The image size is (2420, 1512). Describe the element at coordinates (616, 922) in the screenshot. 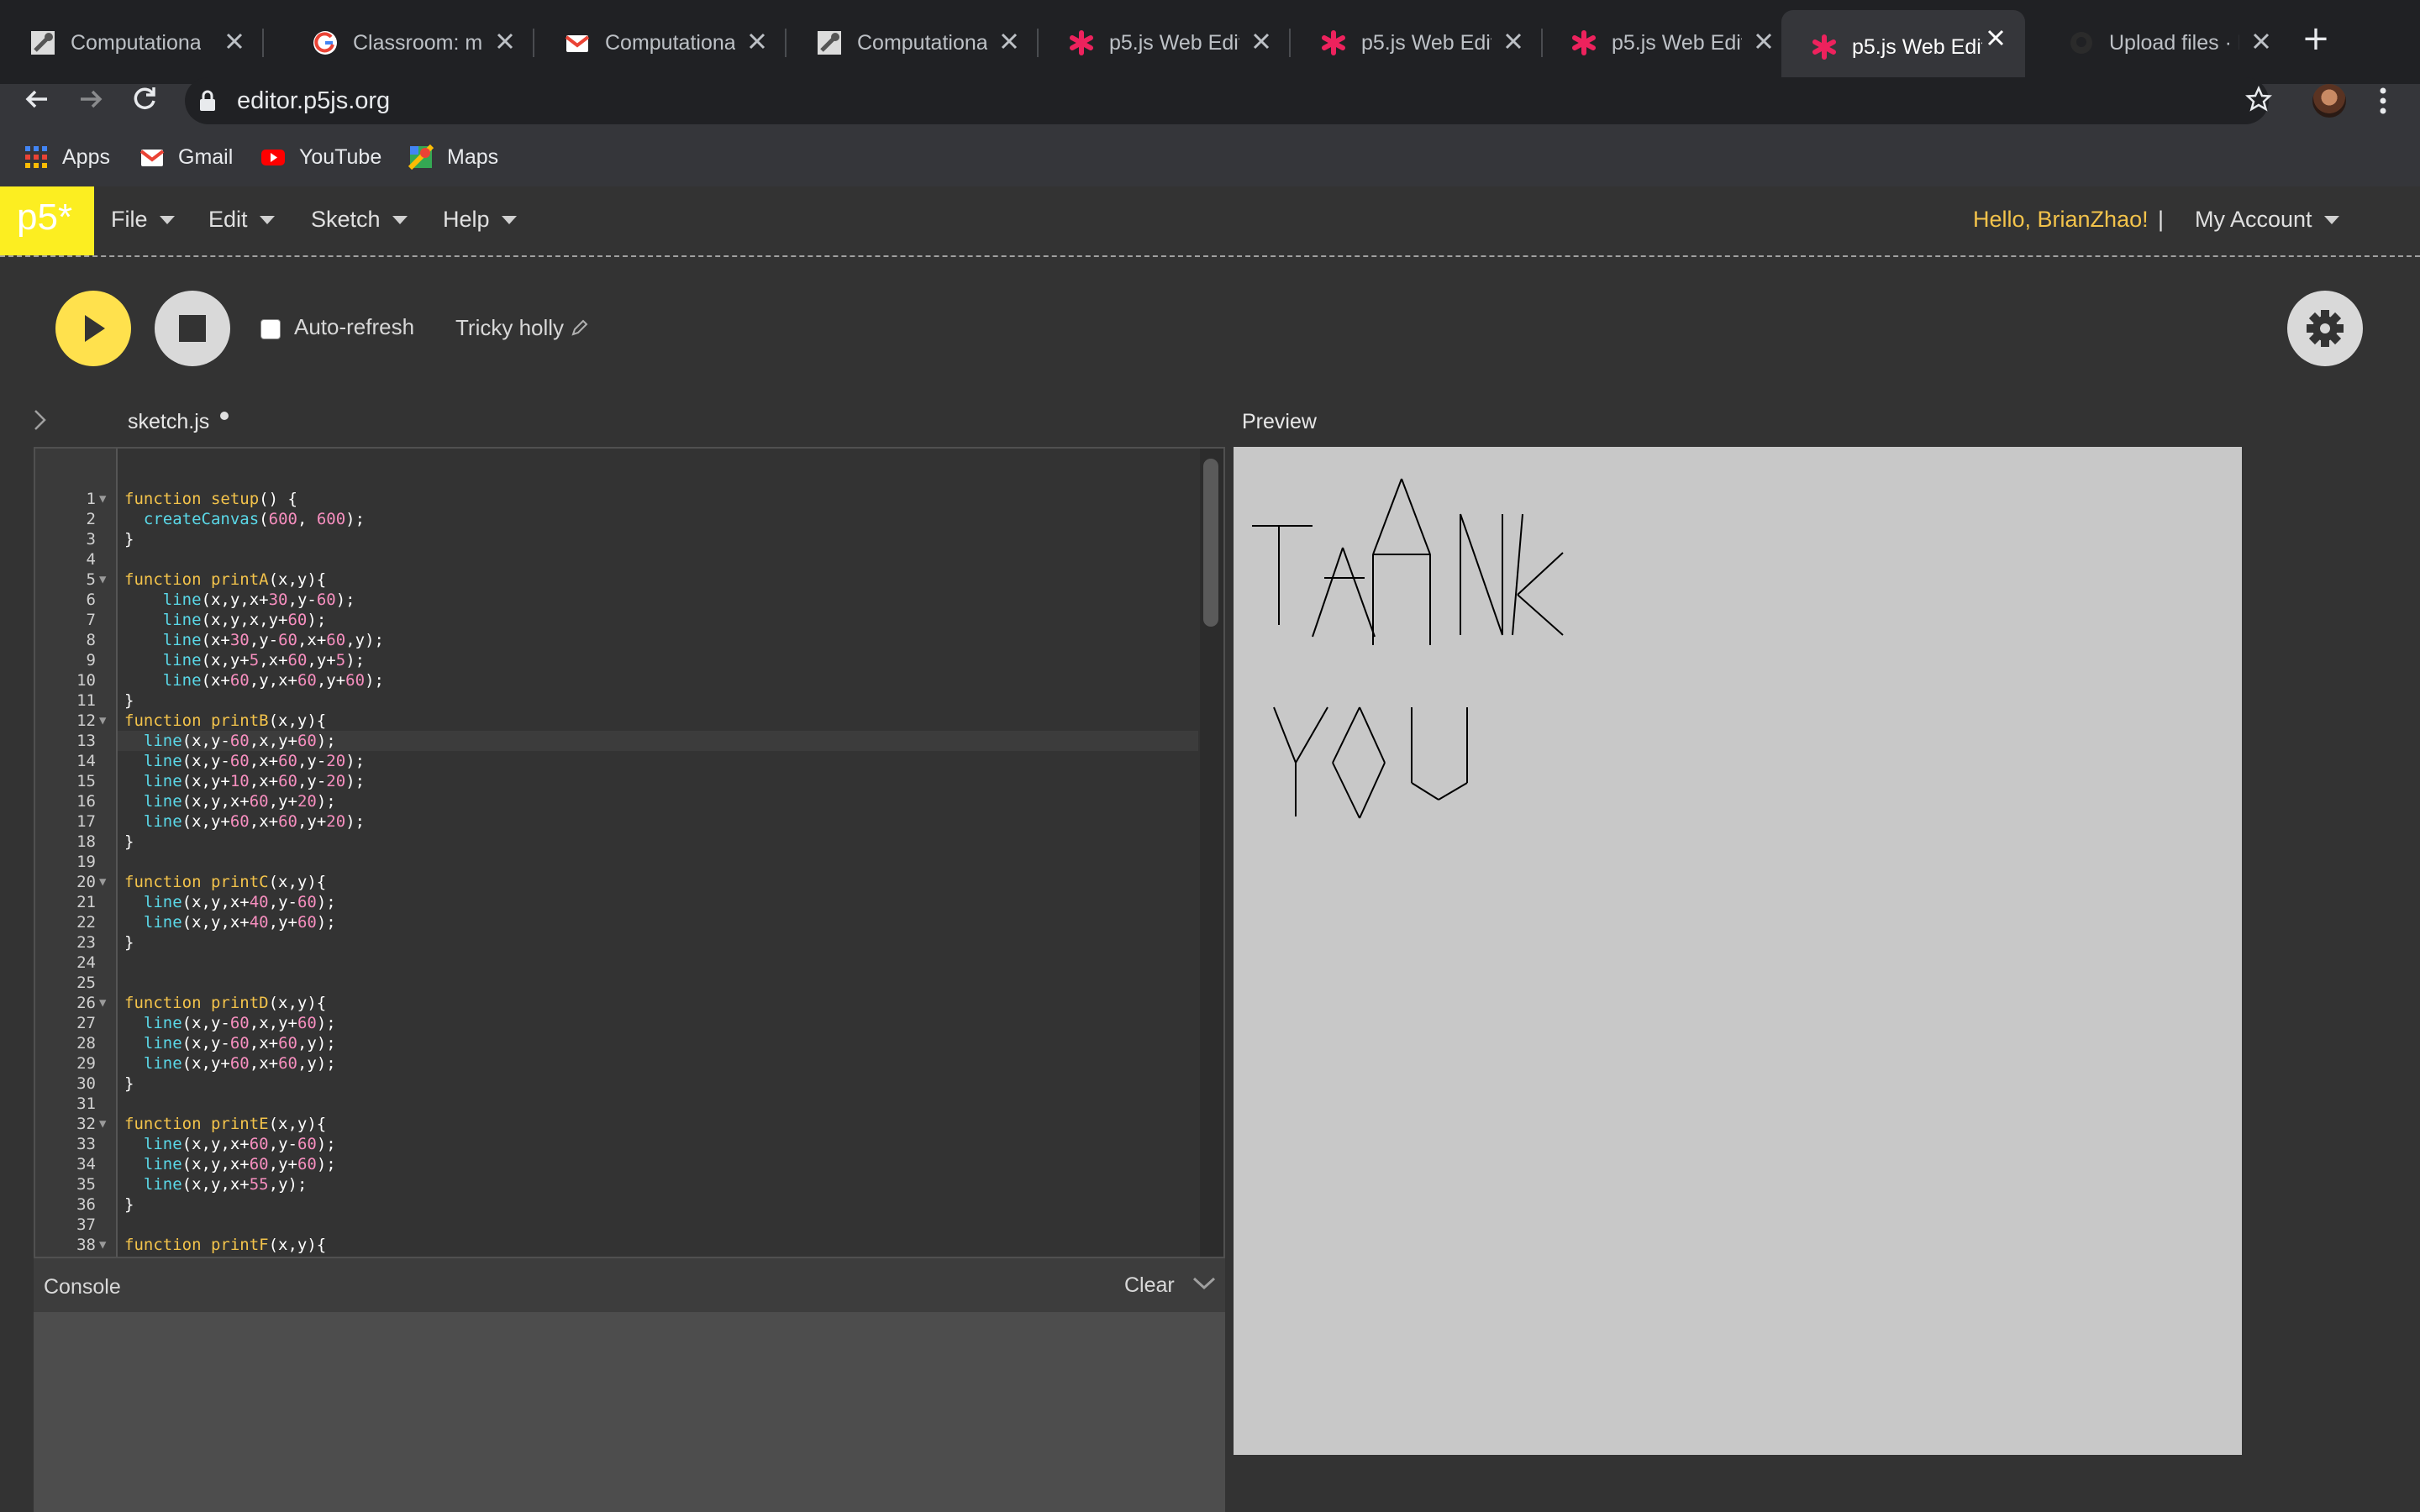

I see `code-line: 22 line(x,y,x+40,y+60);` at that location.